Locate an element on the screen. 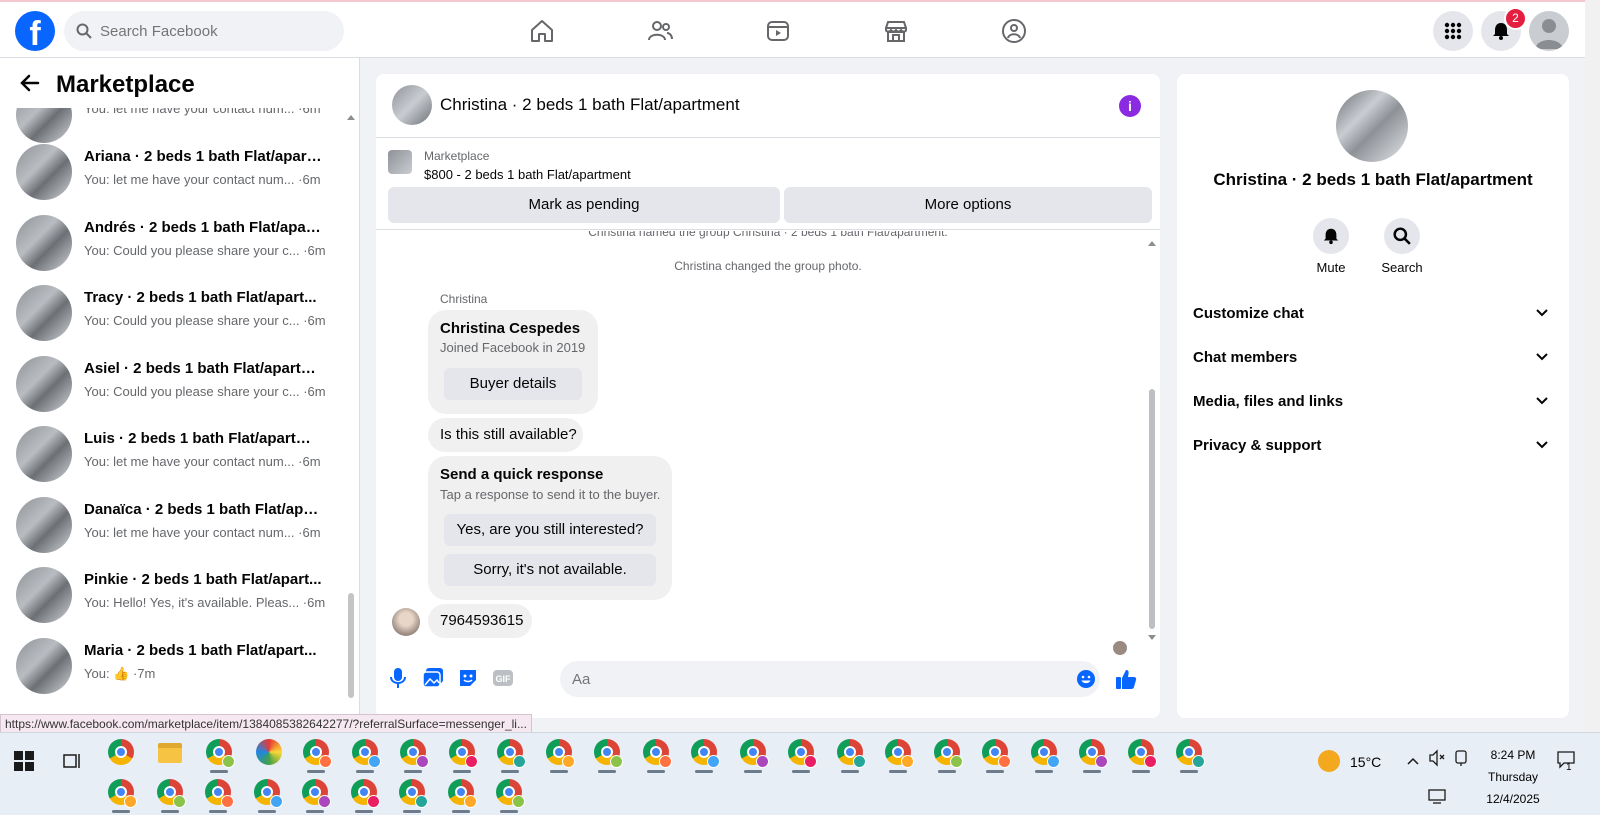 The image size is (1600, 815). photo-icon is located at coordinates (433, 678).